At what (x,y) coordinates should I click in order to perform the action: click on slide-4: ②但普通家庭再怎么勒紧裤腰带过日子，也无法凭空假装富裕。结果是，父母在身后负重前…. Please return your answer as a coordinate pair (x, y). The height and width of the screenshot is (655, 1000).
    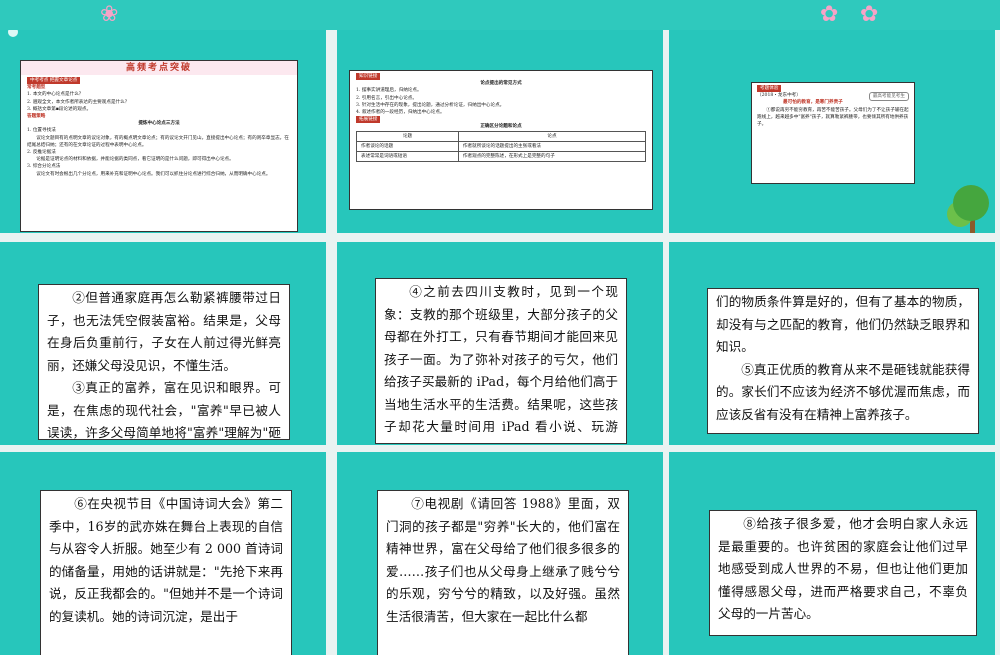
    Looking at the image, I should click on (163, 343).